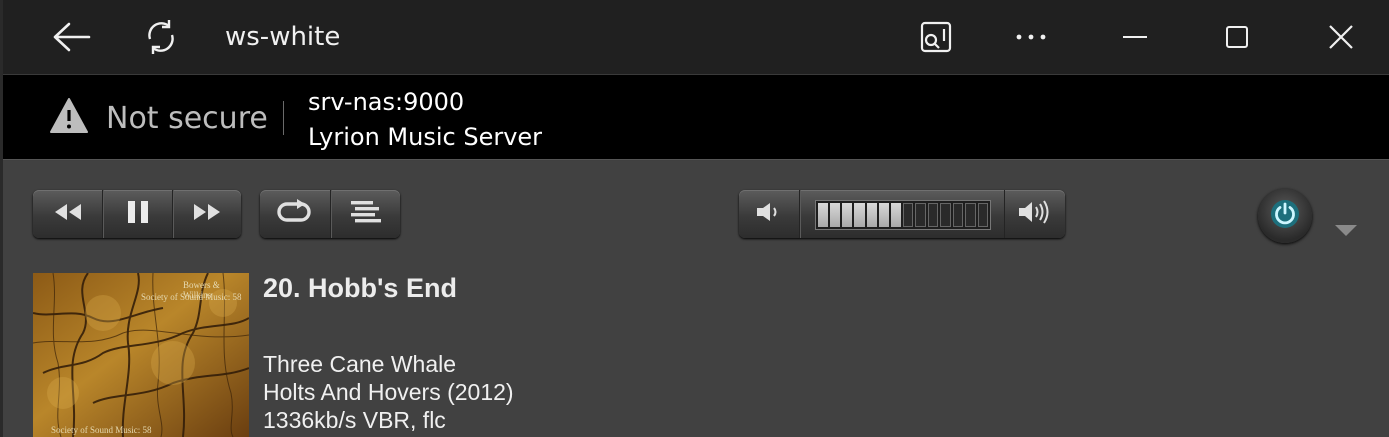 The image size is (1389, 437). Describe the element at coordinates (1135, 37) in the screenshot. I see `minimize-icon` at that location.